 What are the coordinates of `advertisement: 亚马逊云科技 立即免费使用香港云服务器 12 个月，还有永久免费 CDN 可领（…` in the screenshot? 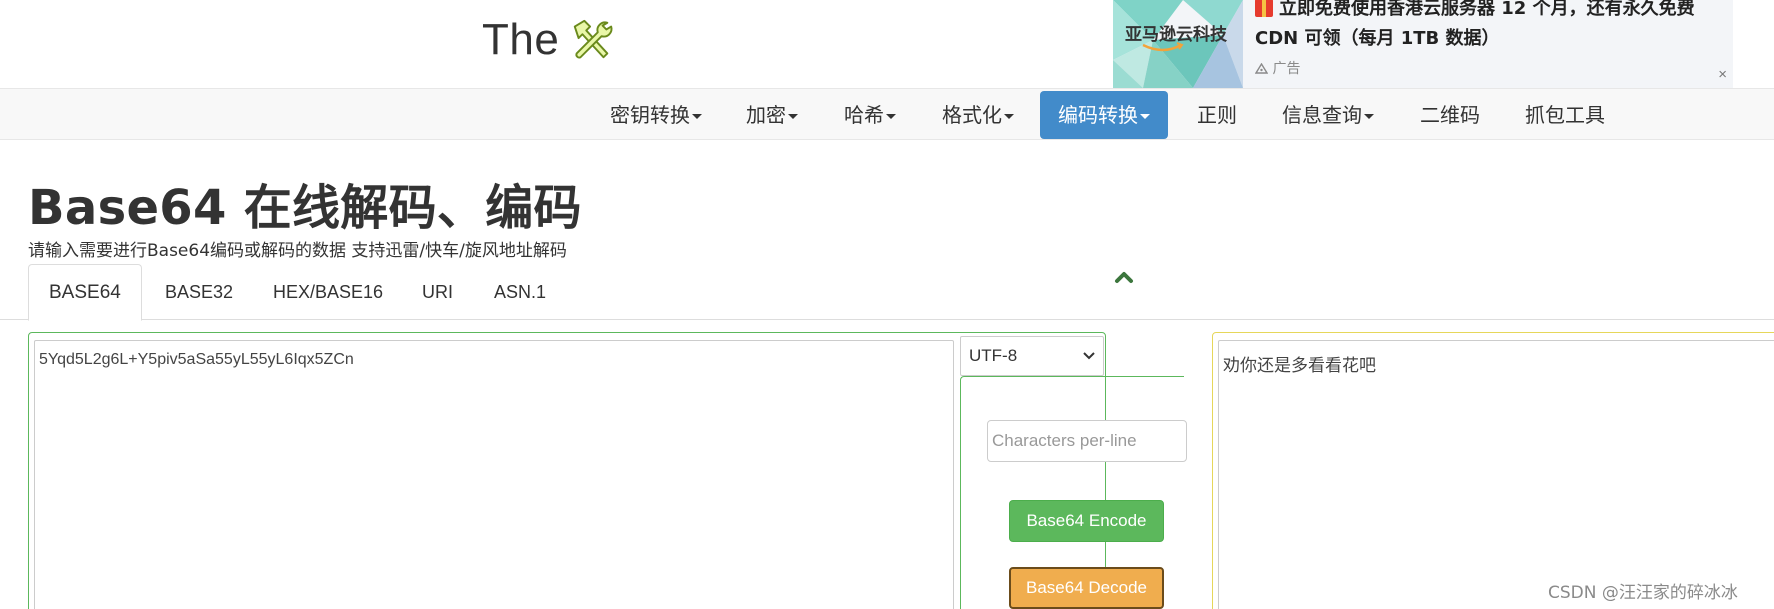 It's located at (1423, 44).